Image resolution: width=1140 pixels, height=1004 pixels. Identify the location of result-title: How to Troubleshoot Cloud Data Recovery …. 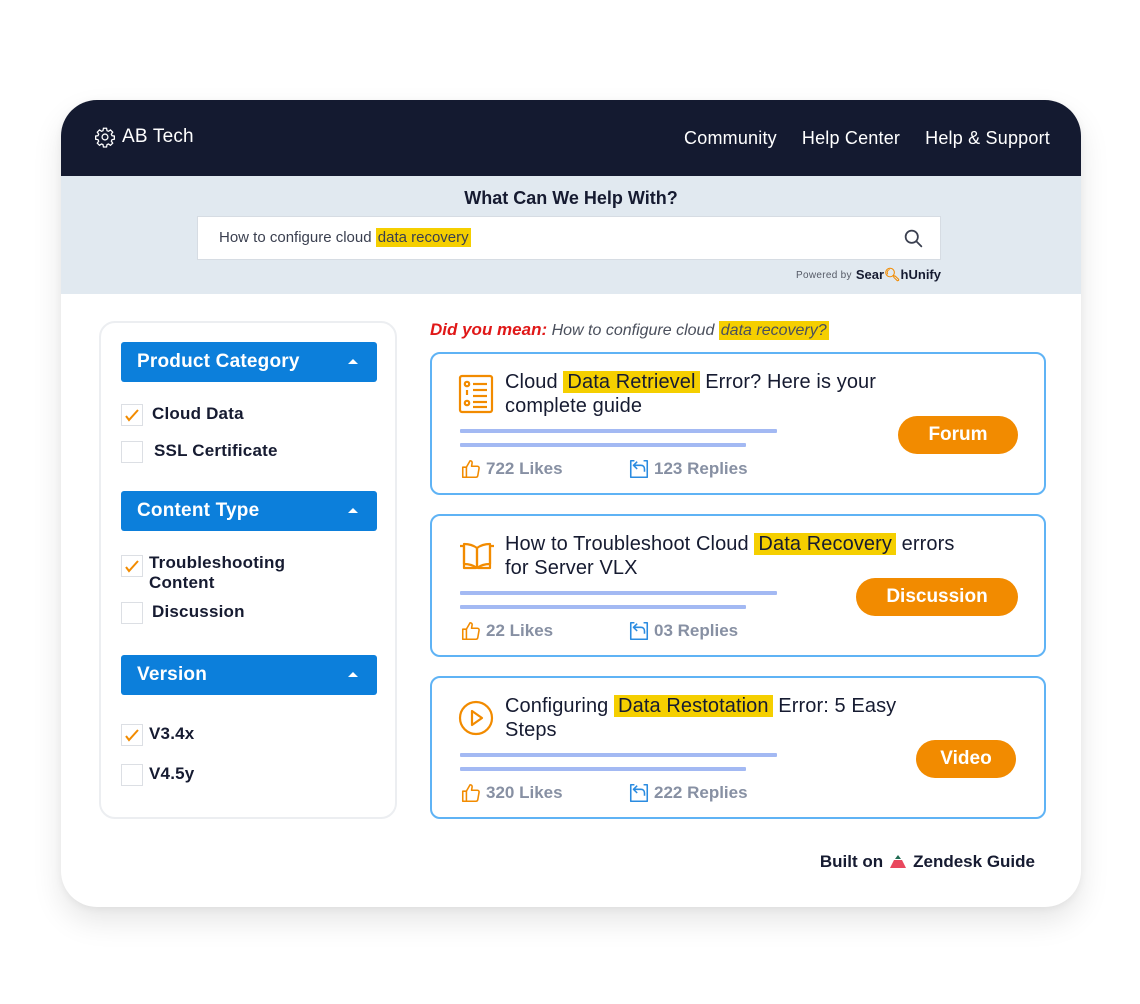
(740, 556).